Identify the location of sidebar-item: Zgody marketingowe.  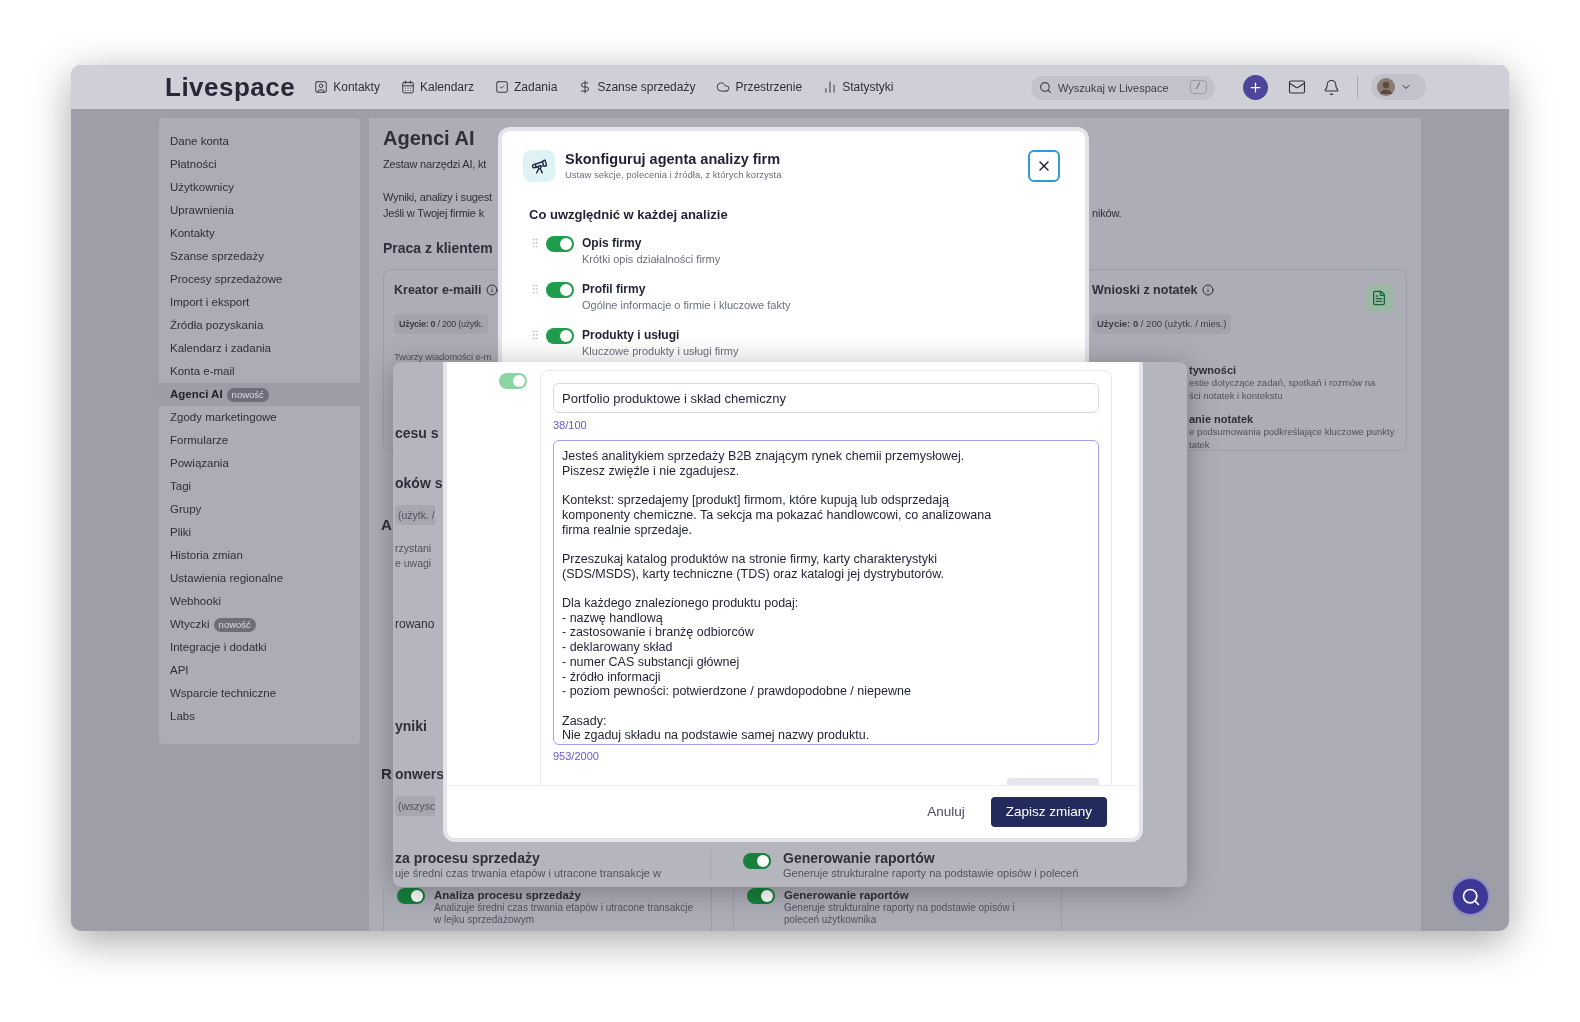
(259, 417).